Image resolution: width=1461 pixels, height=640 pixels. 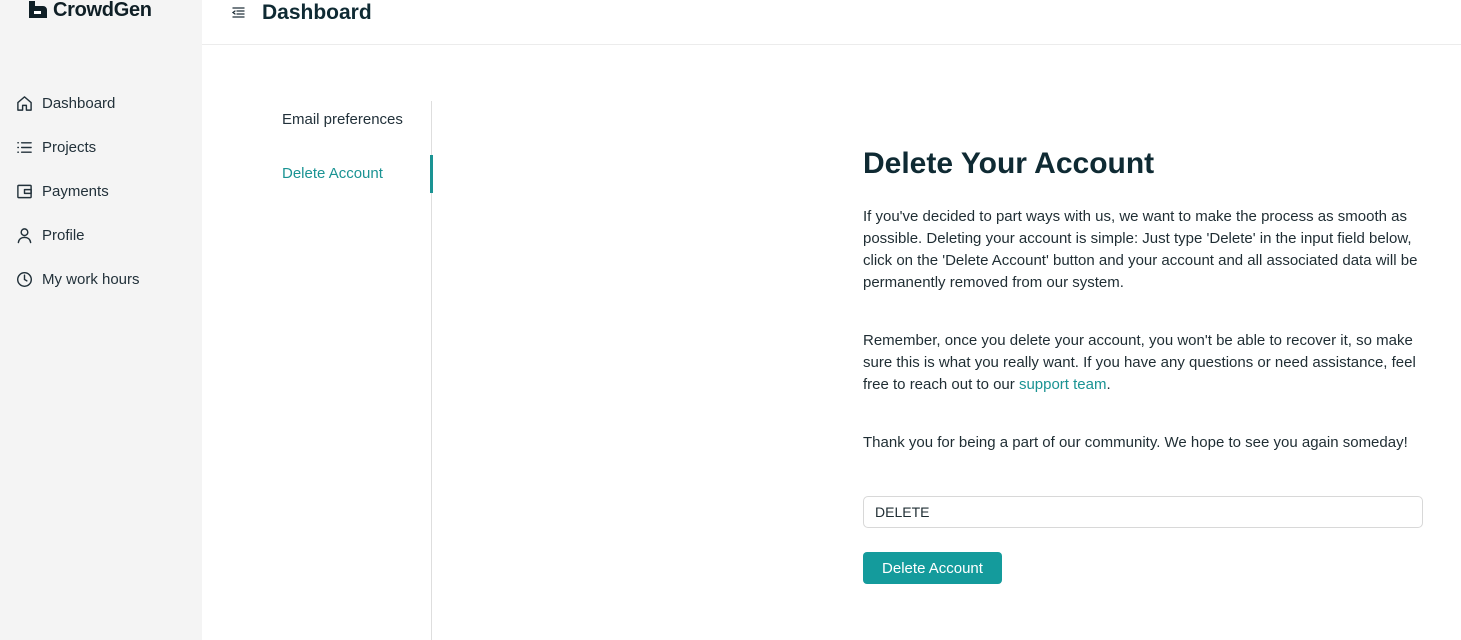 What do you see at coordinates (24, 279) in the screenshot?
I see `clock-icon` at bounding box center [24, 279].